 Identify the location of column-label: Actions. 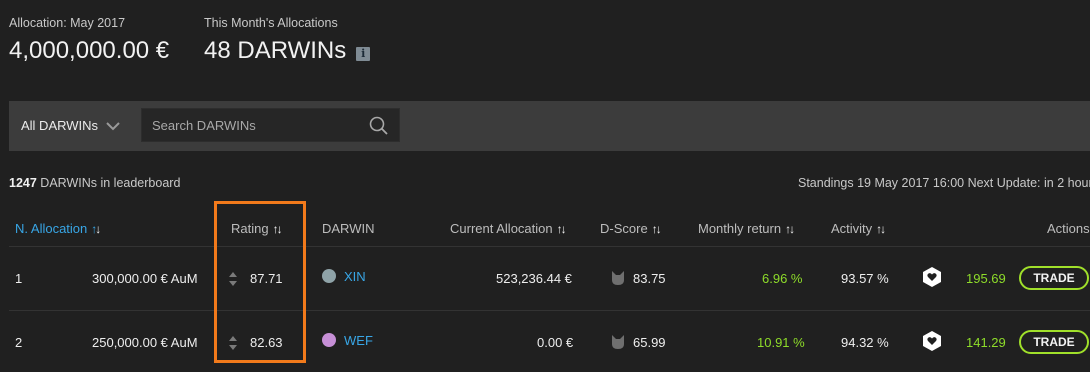
(1068, 228).